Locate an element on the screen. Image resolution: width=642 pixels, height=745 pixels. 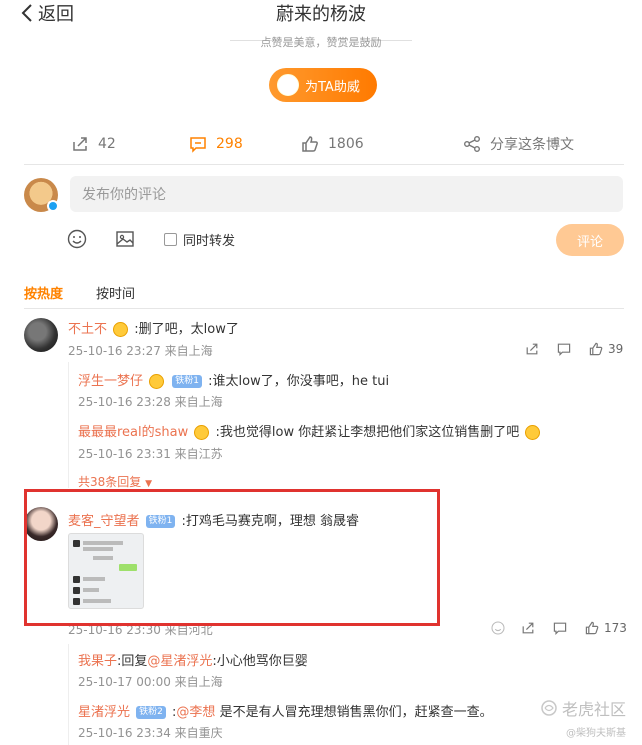
reply-body: 浮生一梦仔 铁粉1 :谁太low了，你没事吧，he tui is located at coordinates (233, 379).